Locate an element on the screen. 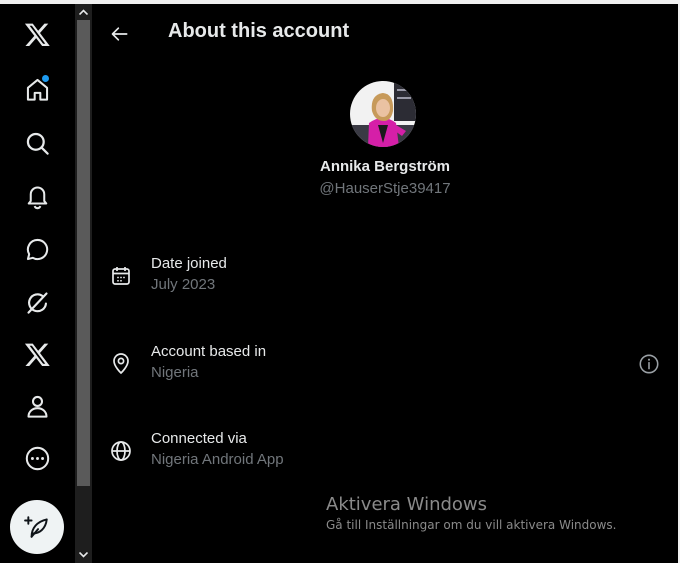 The width and height of the screenshot is (680, 563). nav-premium is located at coordinates (37, 354).